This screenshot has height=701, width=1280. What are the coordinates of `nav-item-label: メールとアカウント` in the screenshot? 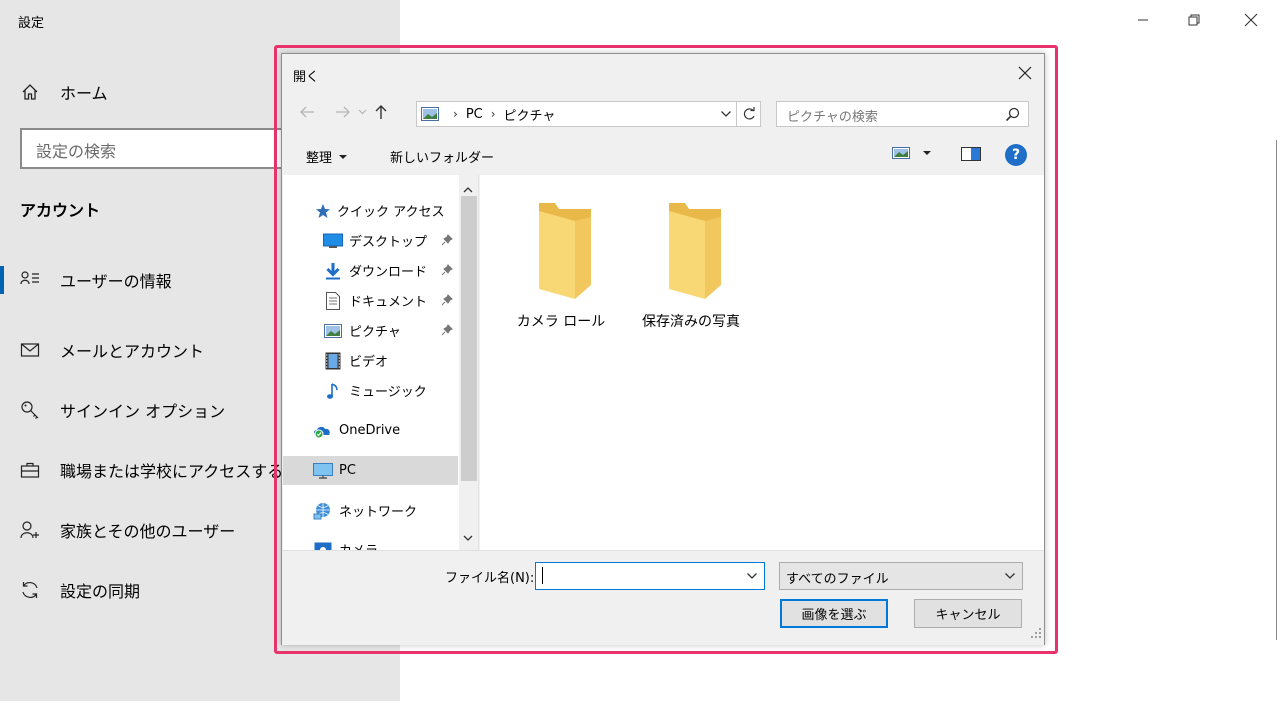 It's located at (132, 351).